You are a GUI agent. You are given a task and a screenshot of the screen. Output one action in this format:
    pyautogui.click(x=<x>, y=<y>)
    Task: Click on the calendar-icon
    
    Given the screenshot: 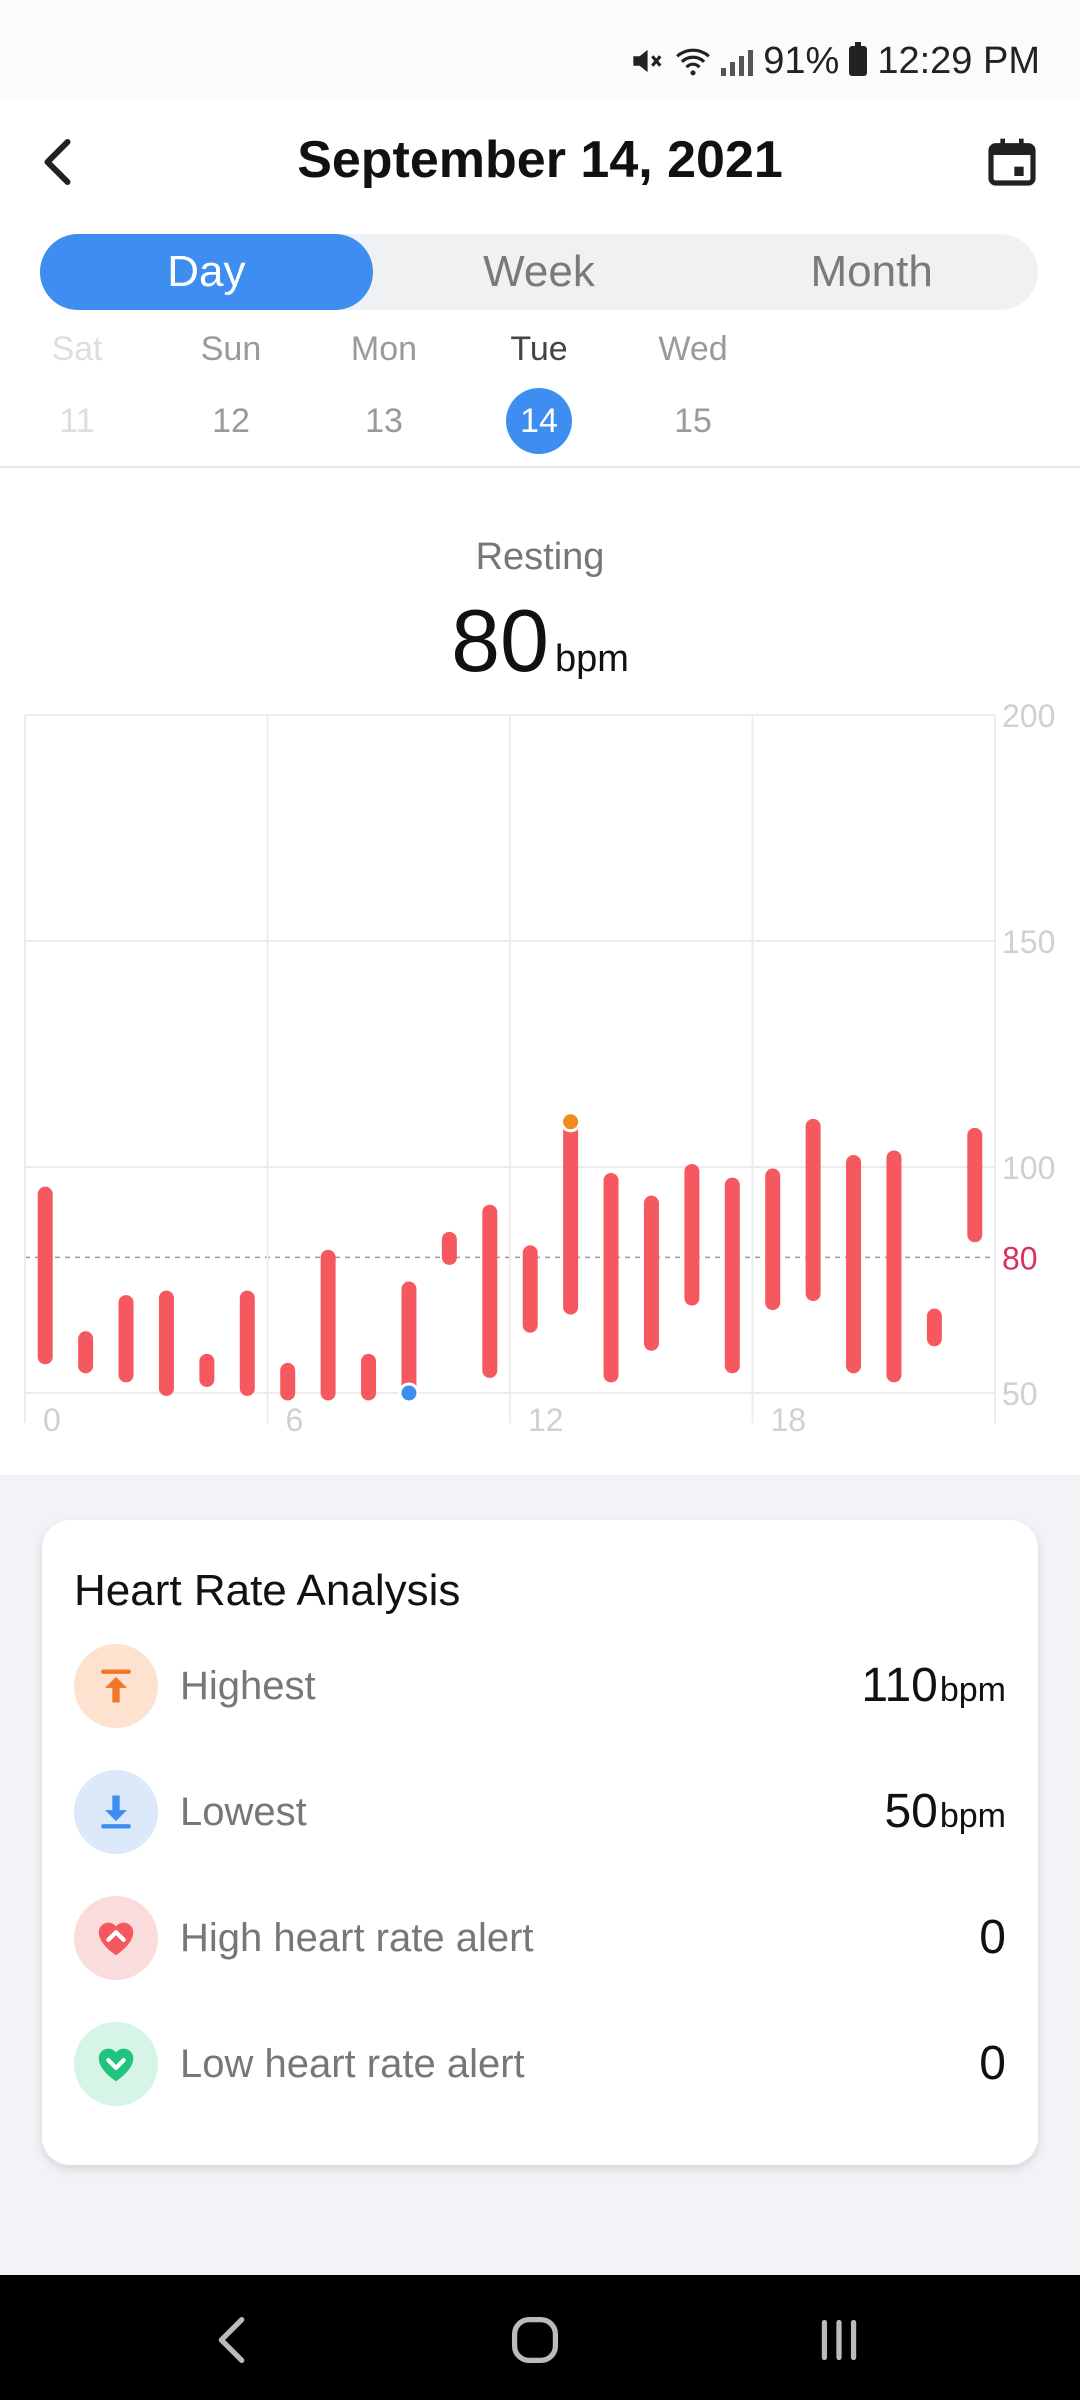 What is the action you would take?
    pyautogui.click(x=1012, y=162)
    